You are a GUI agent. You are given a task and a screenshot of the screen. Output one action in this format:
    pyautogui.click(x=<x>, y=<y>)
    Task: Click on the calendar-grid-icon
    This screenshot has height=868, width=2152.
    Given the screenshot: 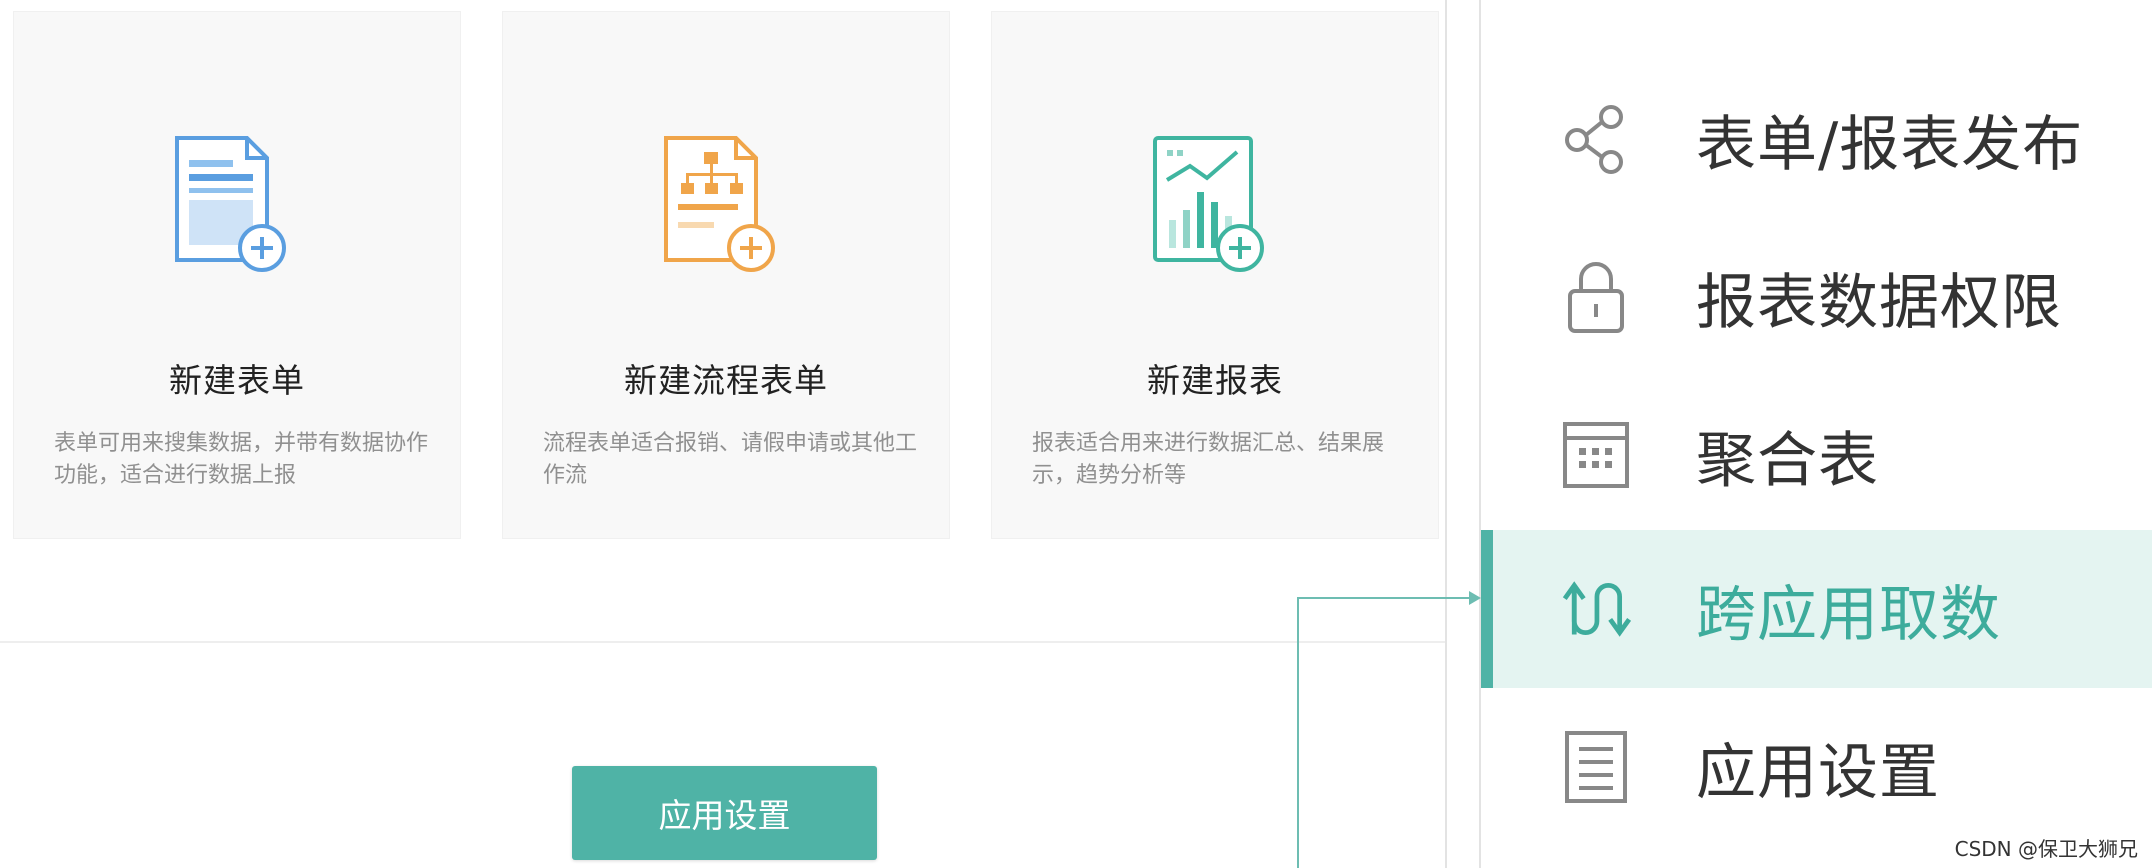 What is the action you would take?
    pyautogui.click(x=1596, y=455)
    